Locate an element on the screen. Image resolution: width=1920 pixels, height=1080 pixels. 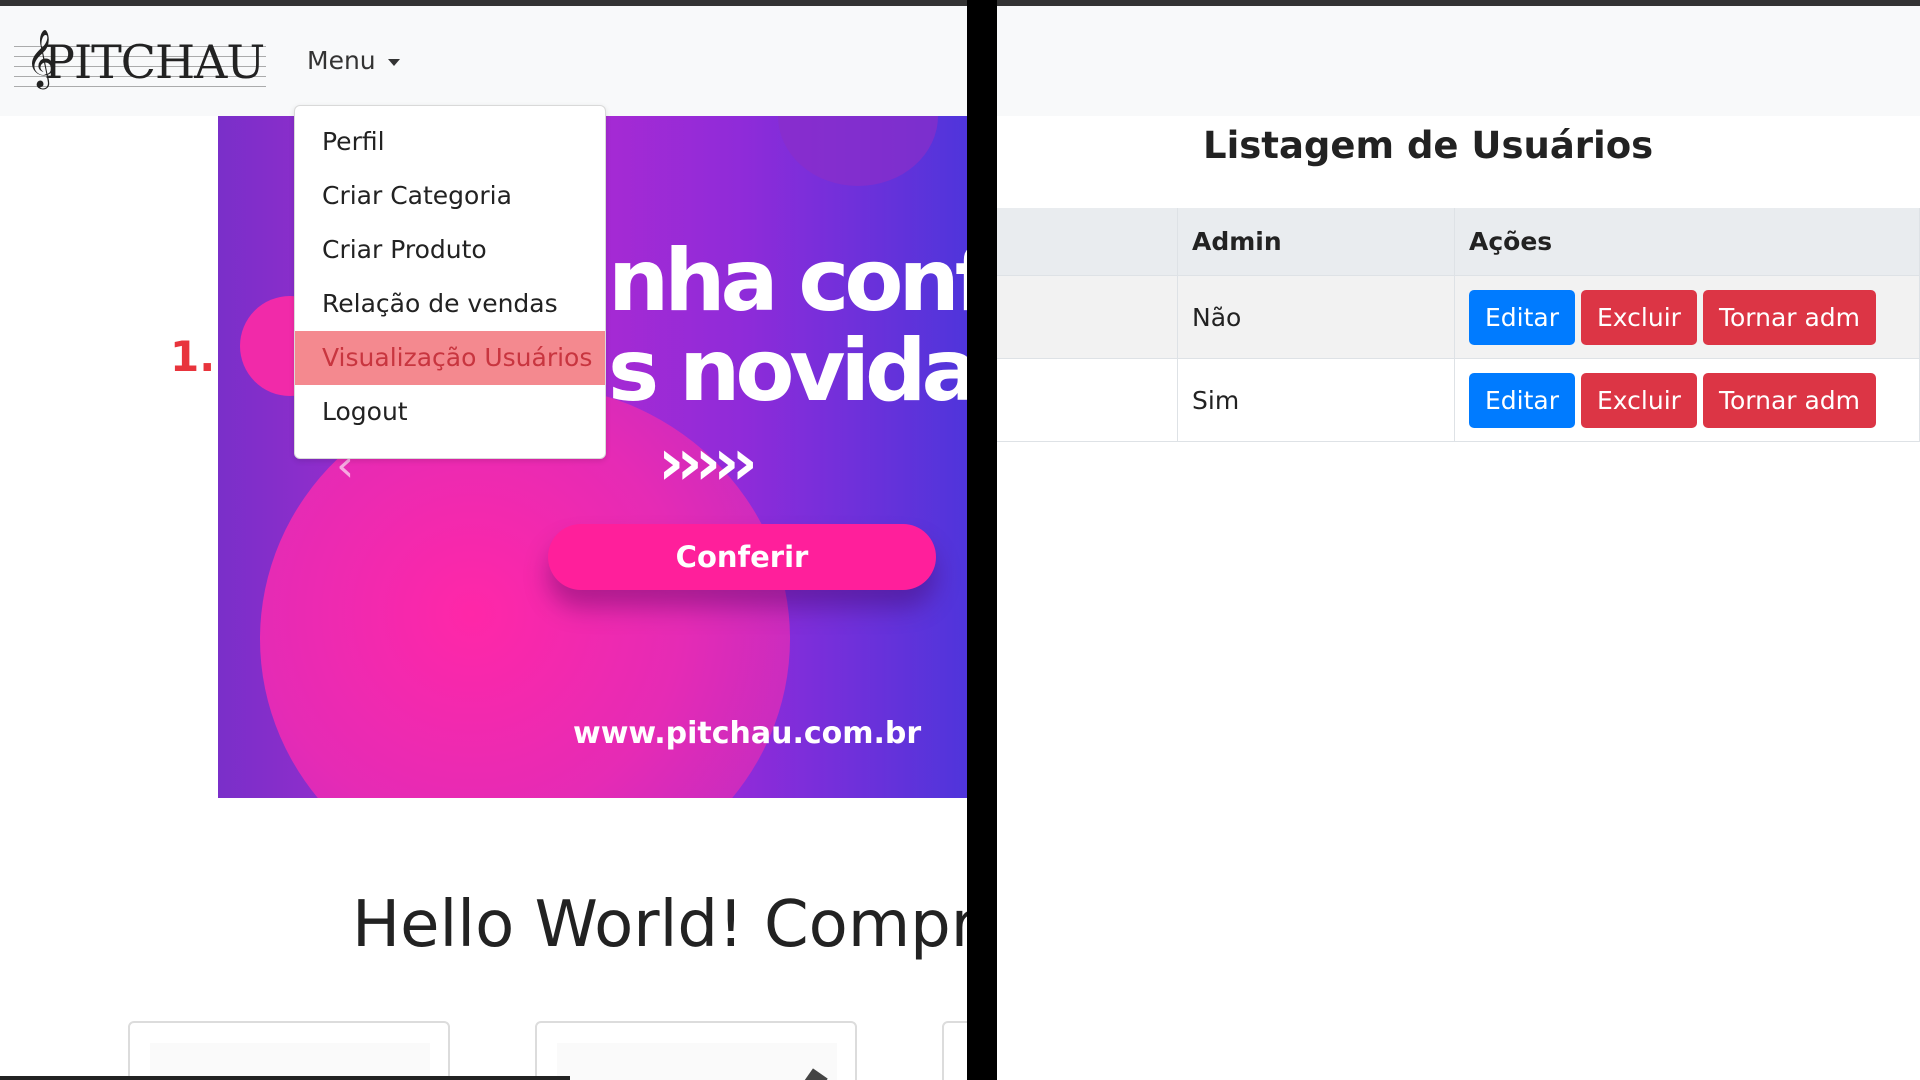
page-title: Listagem de Usuários is located at coordinates (1428, 145).